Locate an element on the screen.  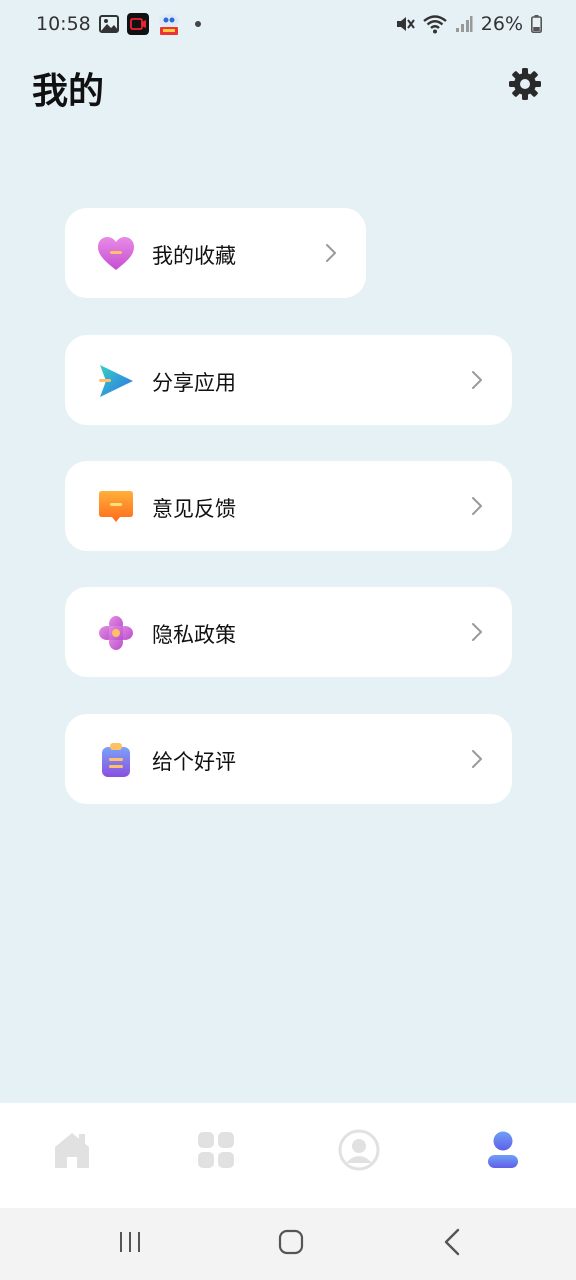
notification-dot-icon is located at coordinates (197, 24).